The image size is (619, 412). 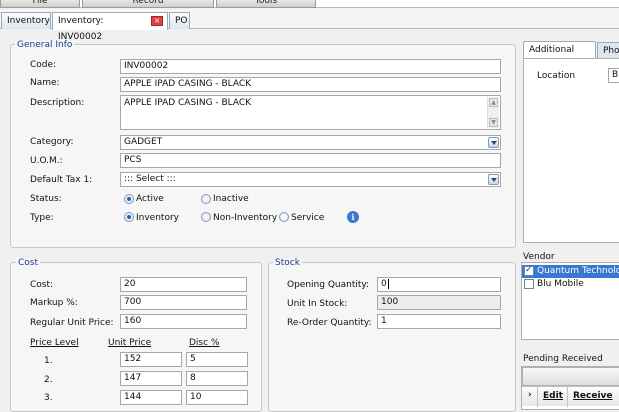 What do you see at coordinates (217, 378) in the screenshot?
I see `disc-2-field: 8` at bounding box center [217, 378].